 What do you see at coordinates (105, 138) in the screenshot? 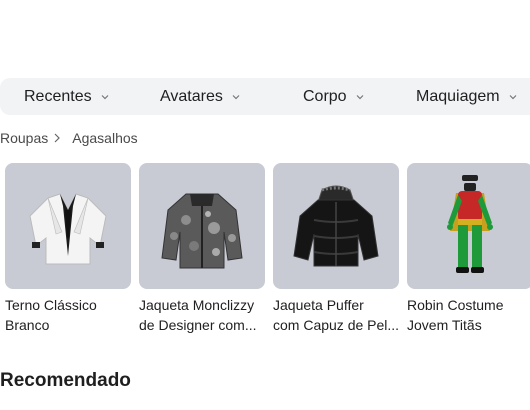
I see `breadcrumb-agasalhos: Agasalhos` at bounding box center [105, 138].